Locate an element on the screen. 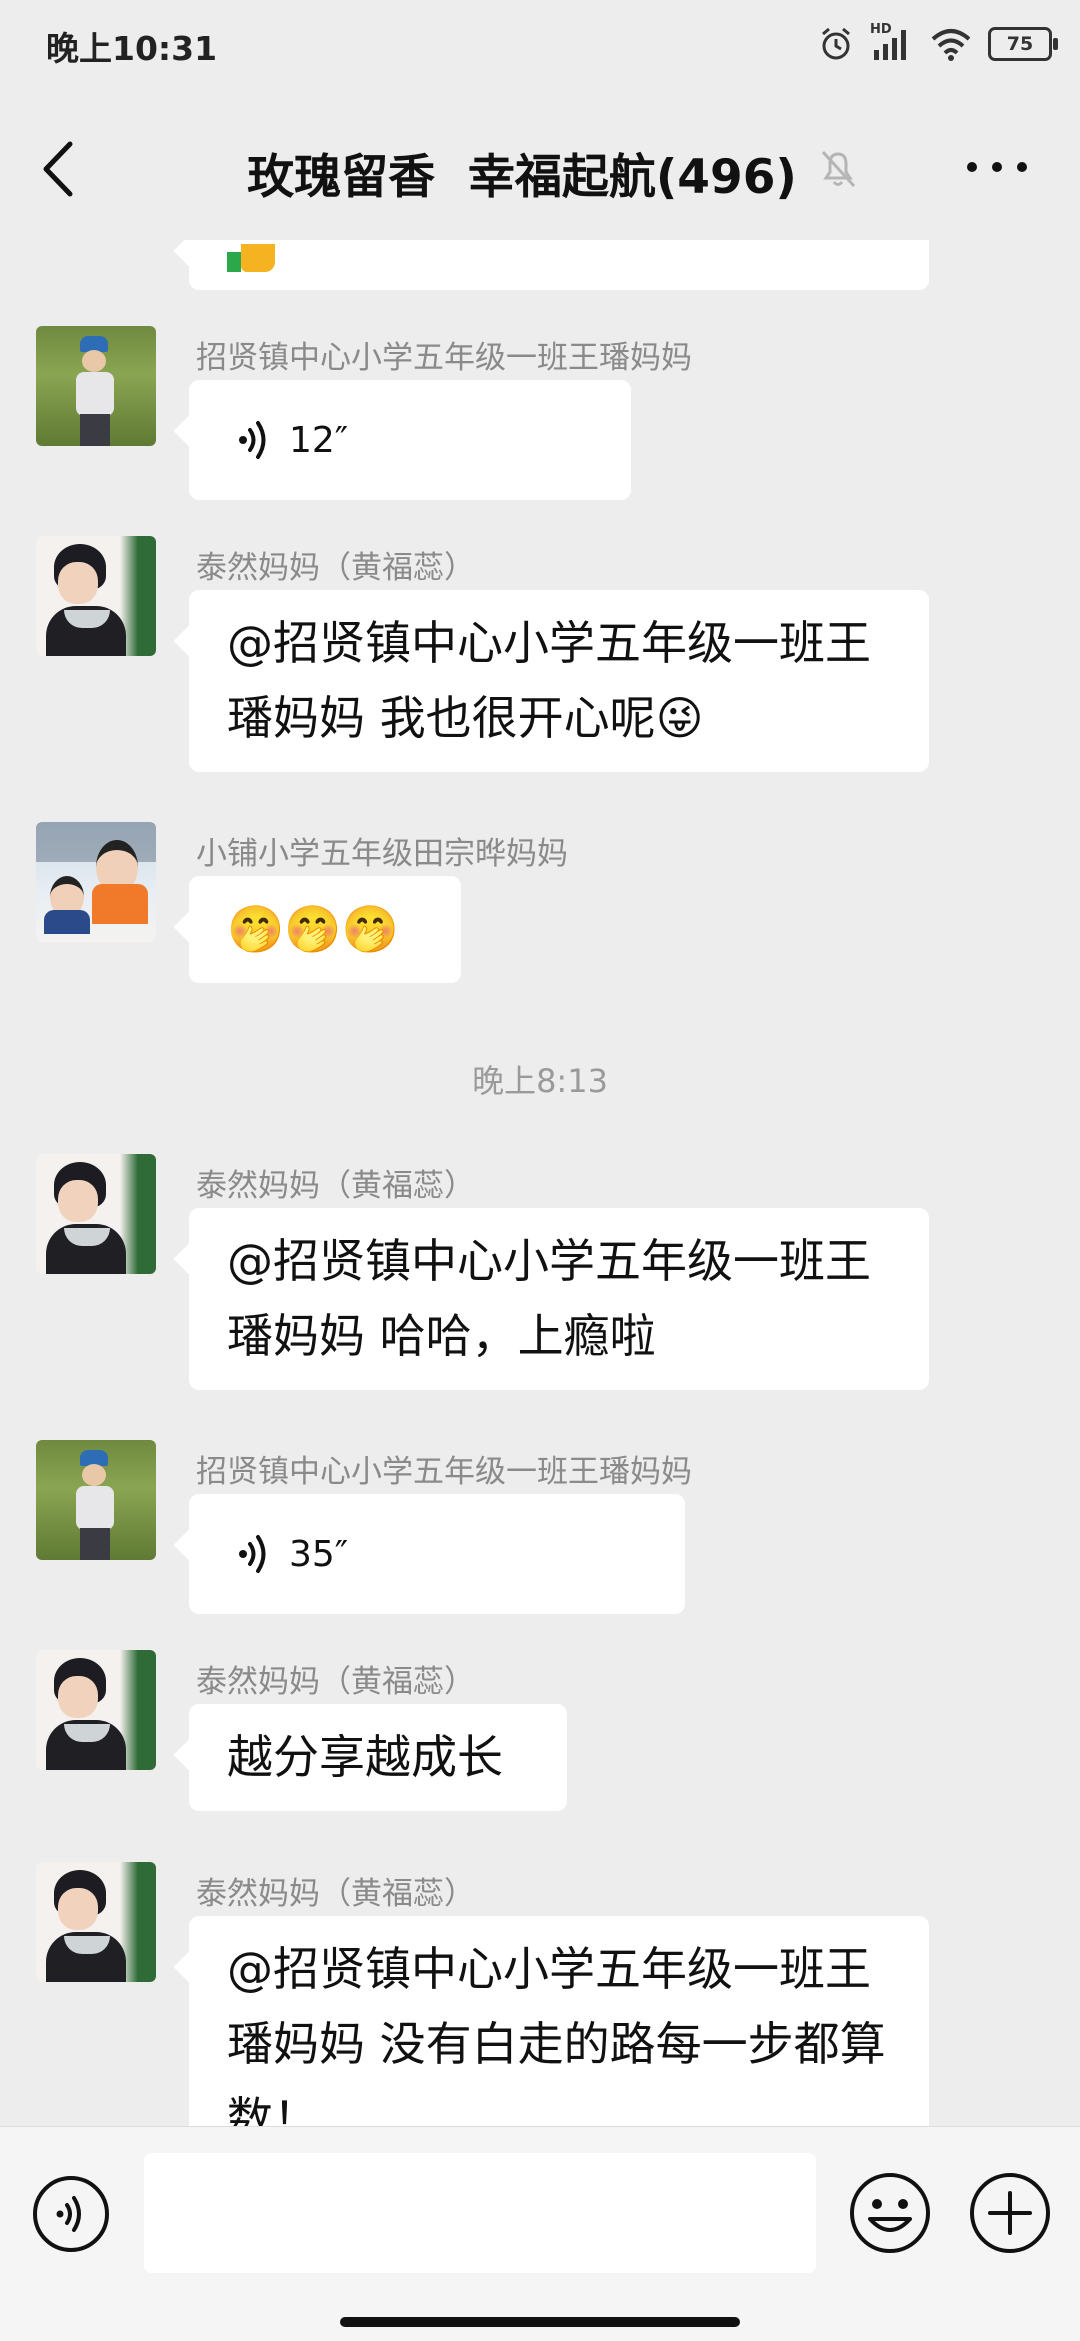  message-bubble: 越分享越成长 is located at coordinates (378, 1757).